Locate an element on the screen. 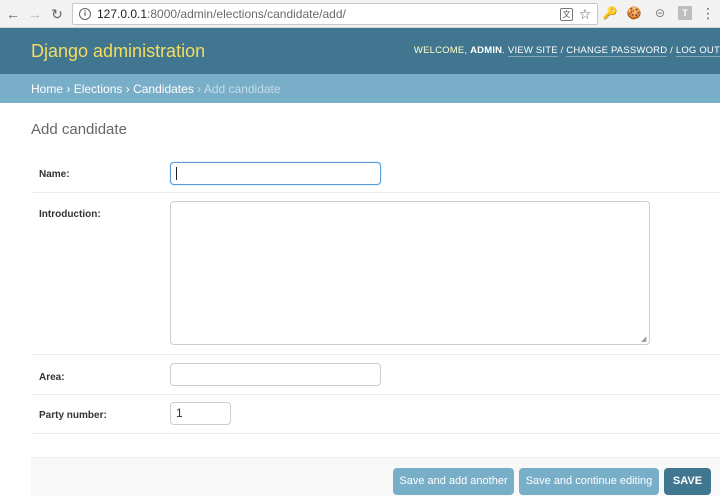 The width and height of the screenshot is (720, 496). area-label: Area: is located at coordinates (52, 377).